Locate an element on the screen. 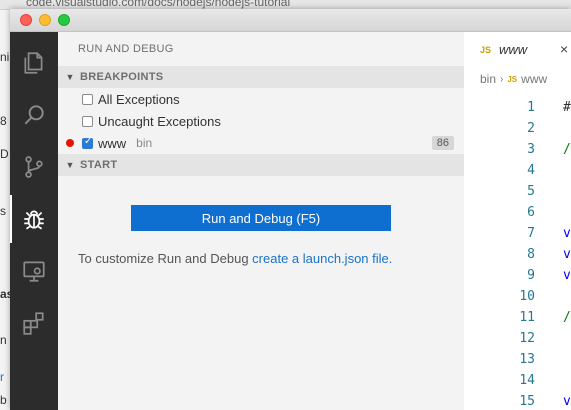 The width and height of the screenshot is (571, 410). breakpoint-dot-icon is located at coordinates (70, 143).